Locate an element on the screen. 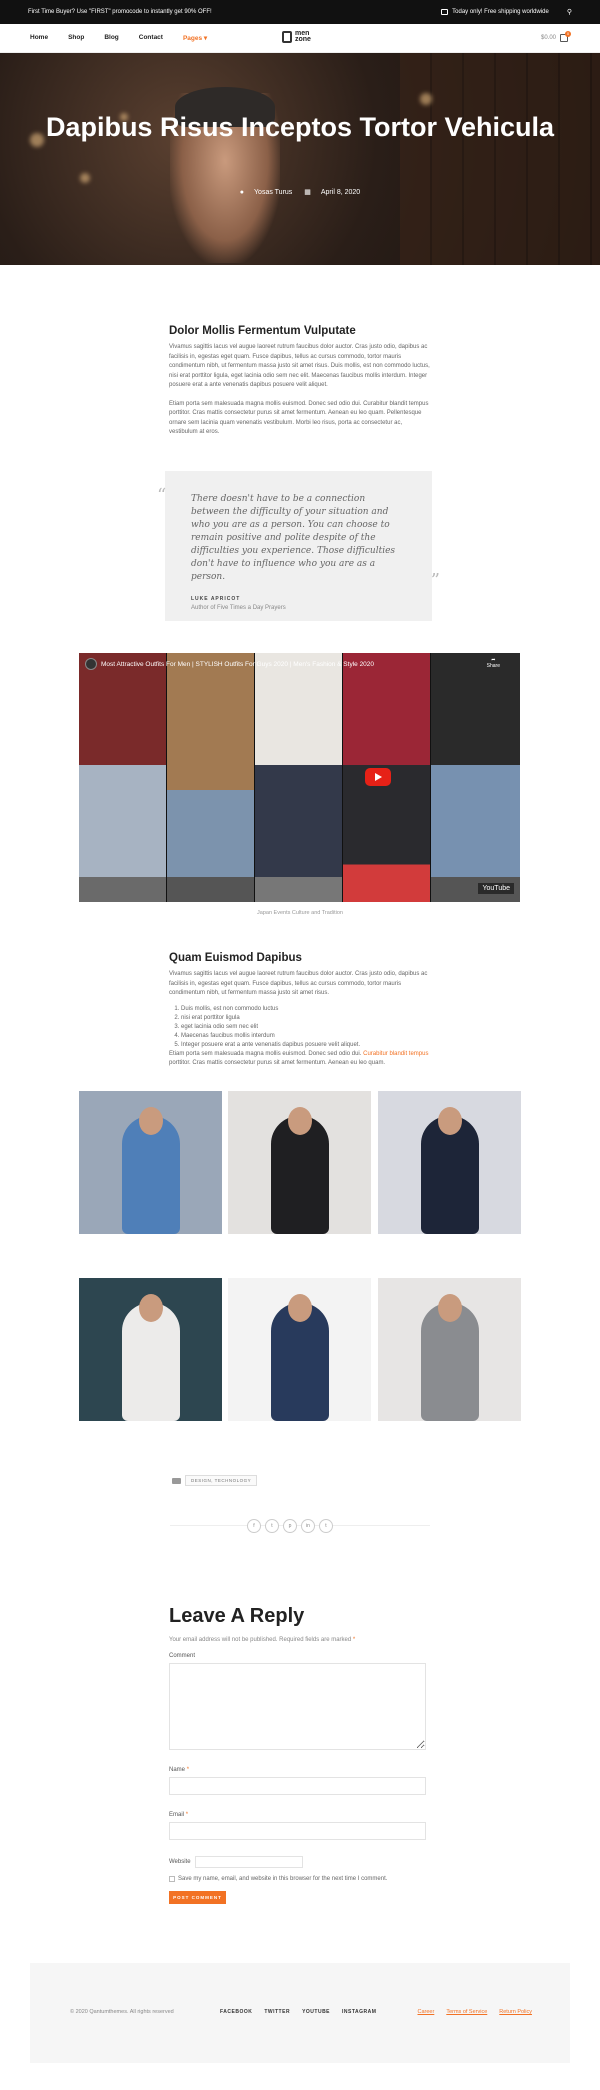 Image resolution: width=600 pixels, height=2090 pixels. return-policy-link: Return Policy is located at coordinates (515, 2012).